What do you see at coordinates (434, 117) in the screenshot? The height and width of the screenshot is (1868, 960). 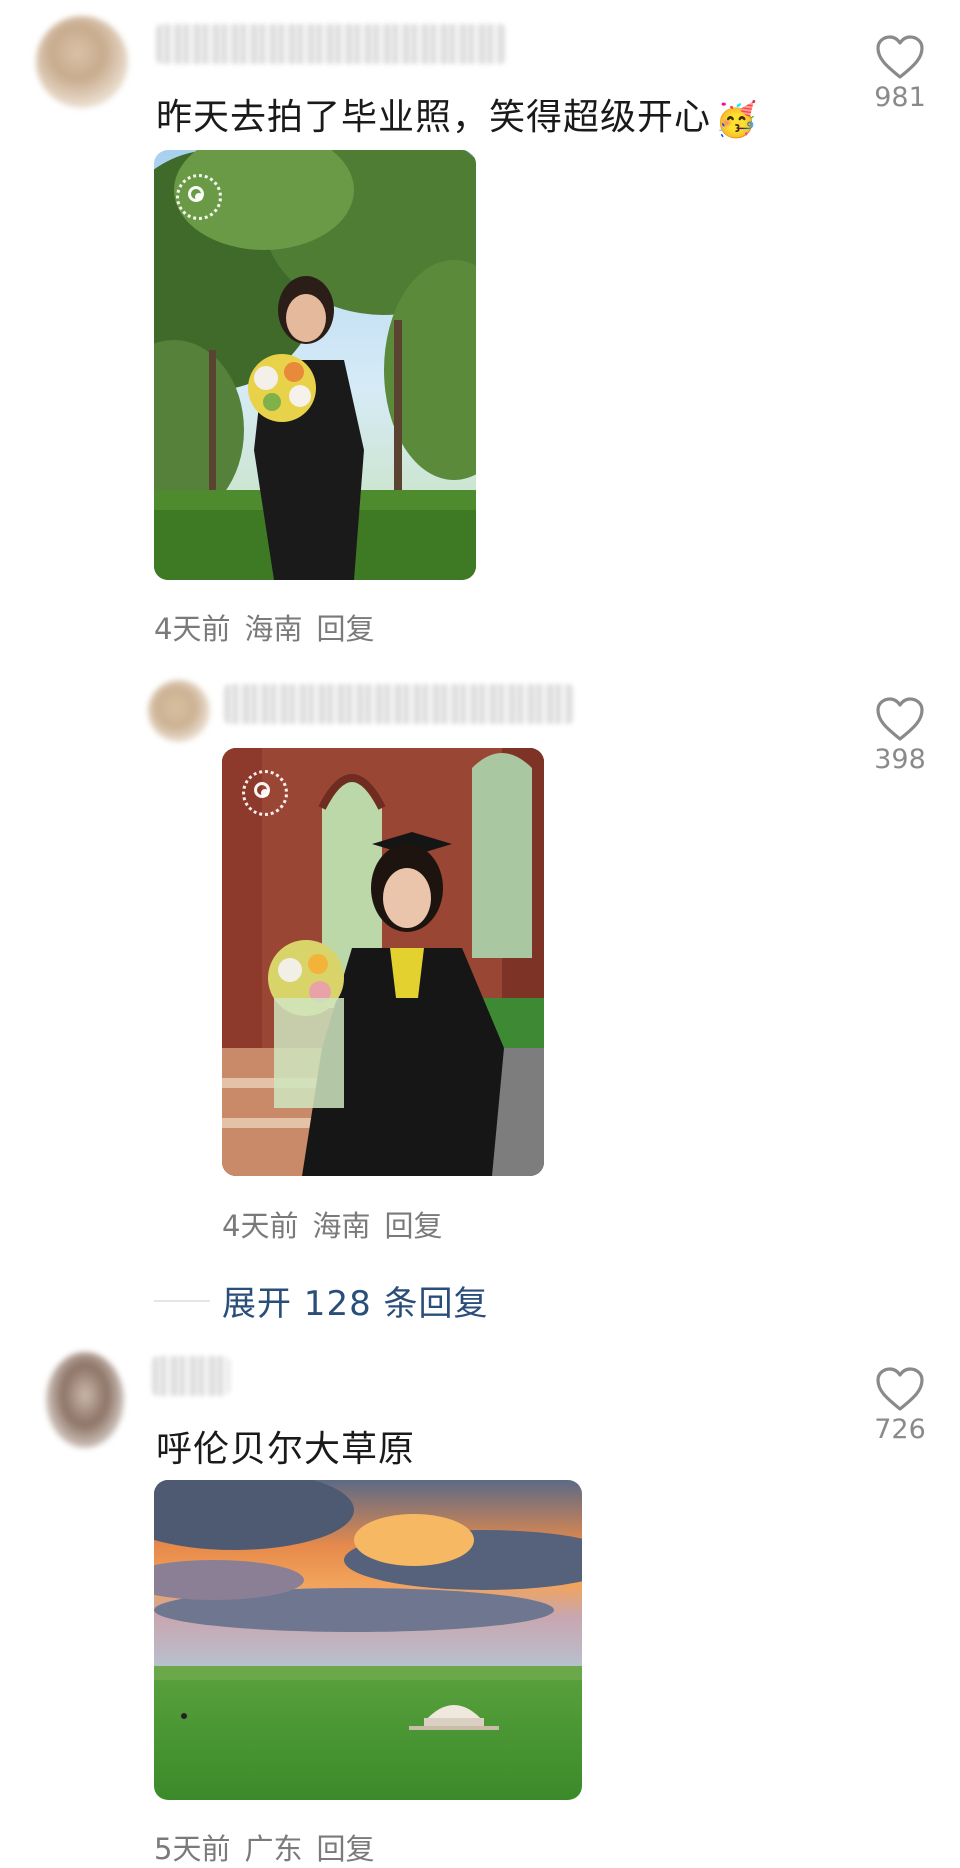 I see `comment-text-content: 昨天去拍了毕业照，笑得超级开心` at bounding box center [434, 117].